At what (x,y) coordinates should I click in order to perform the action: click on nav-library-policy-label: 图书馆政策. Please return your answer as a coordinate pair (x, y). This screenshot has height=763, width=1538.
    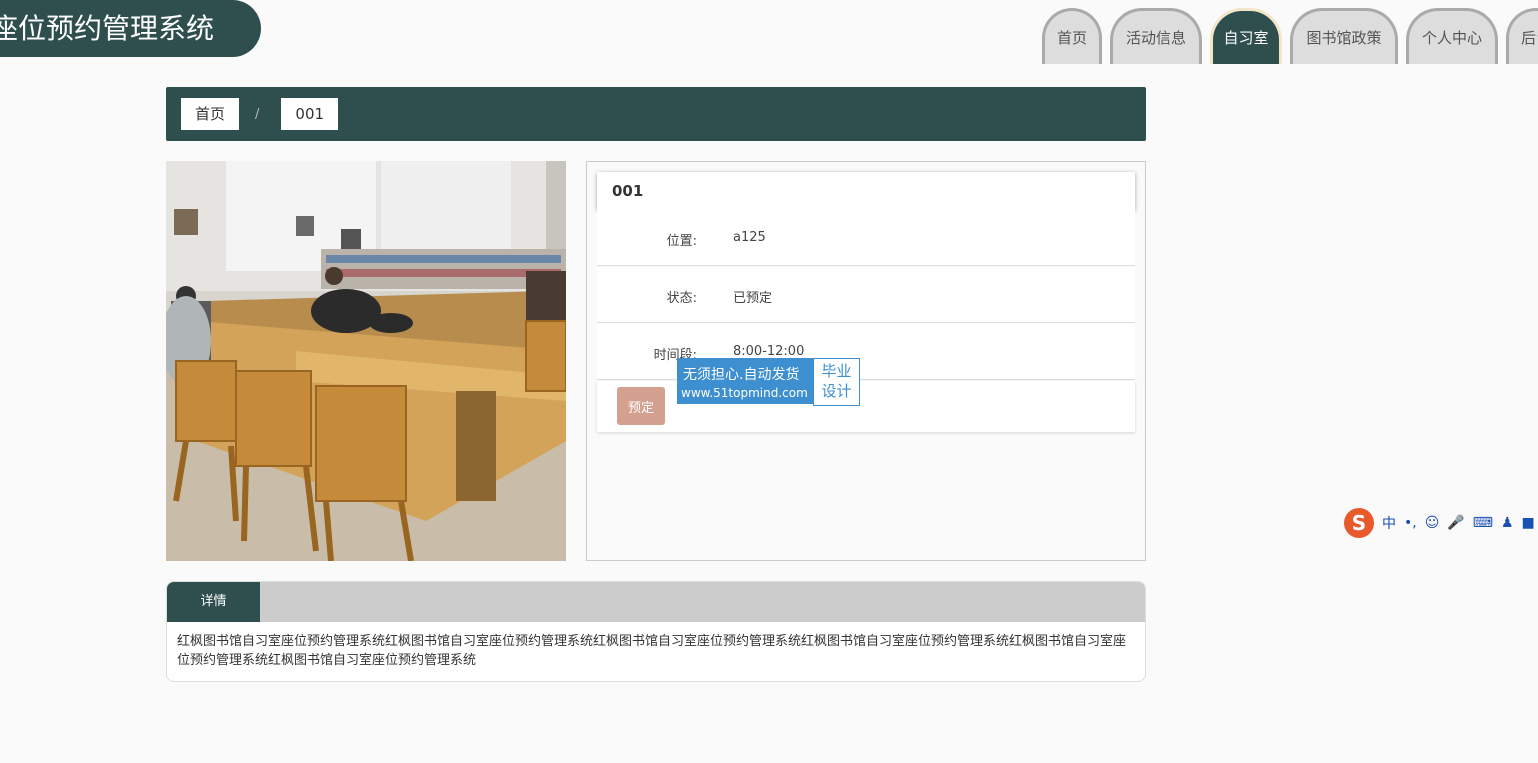
    Looking at the image, I should click on (1344, 38).